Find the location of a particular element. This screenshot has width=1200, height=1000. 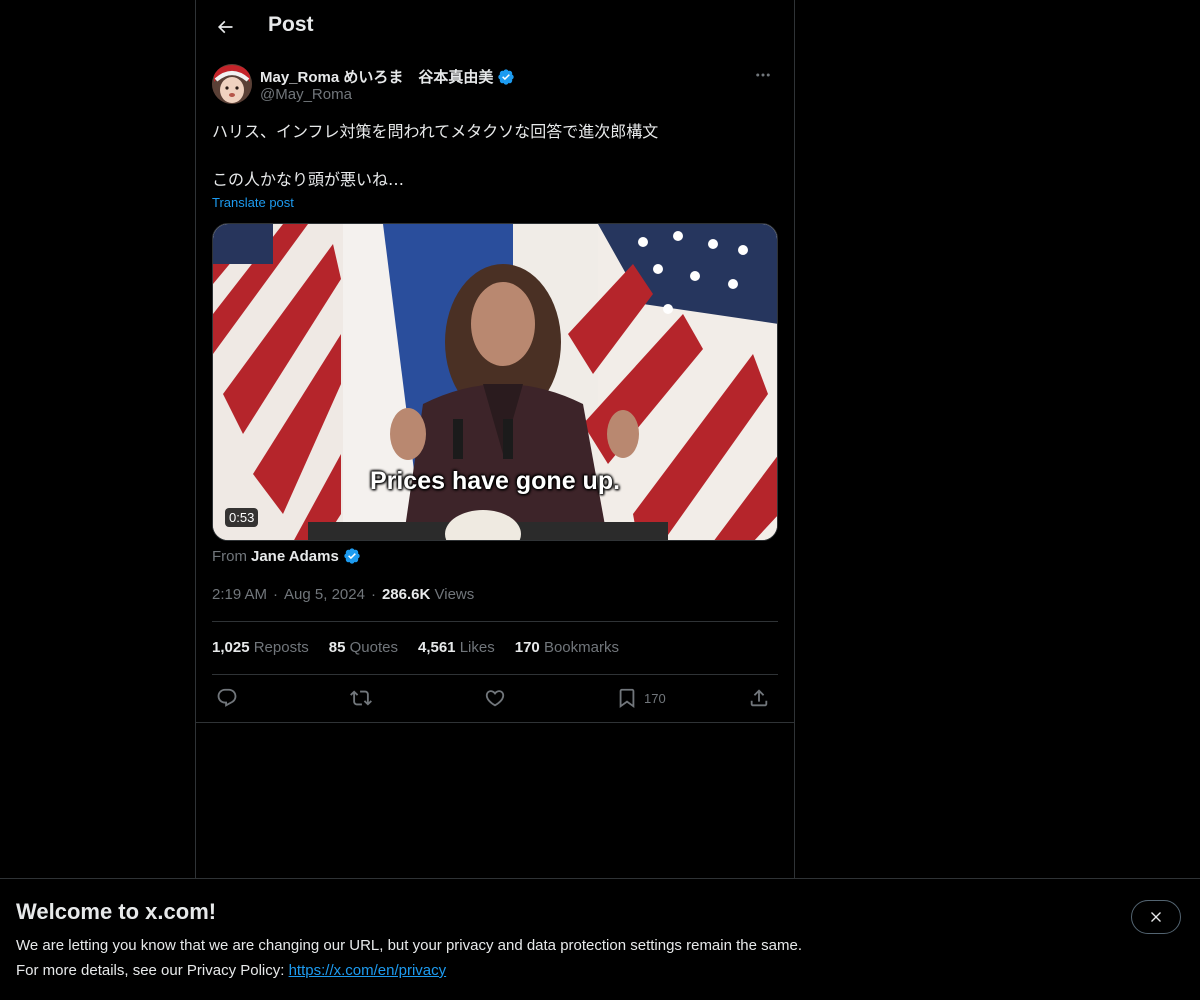

quotes-label: Quotes is located at coordinates (373, 647).